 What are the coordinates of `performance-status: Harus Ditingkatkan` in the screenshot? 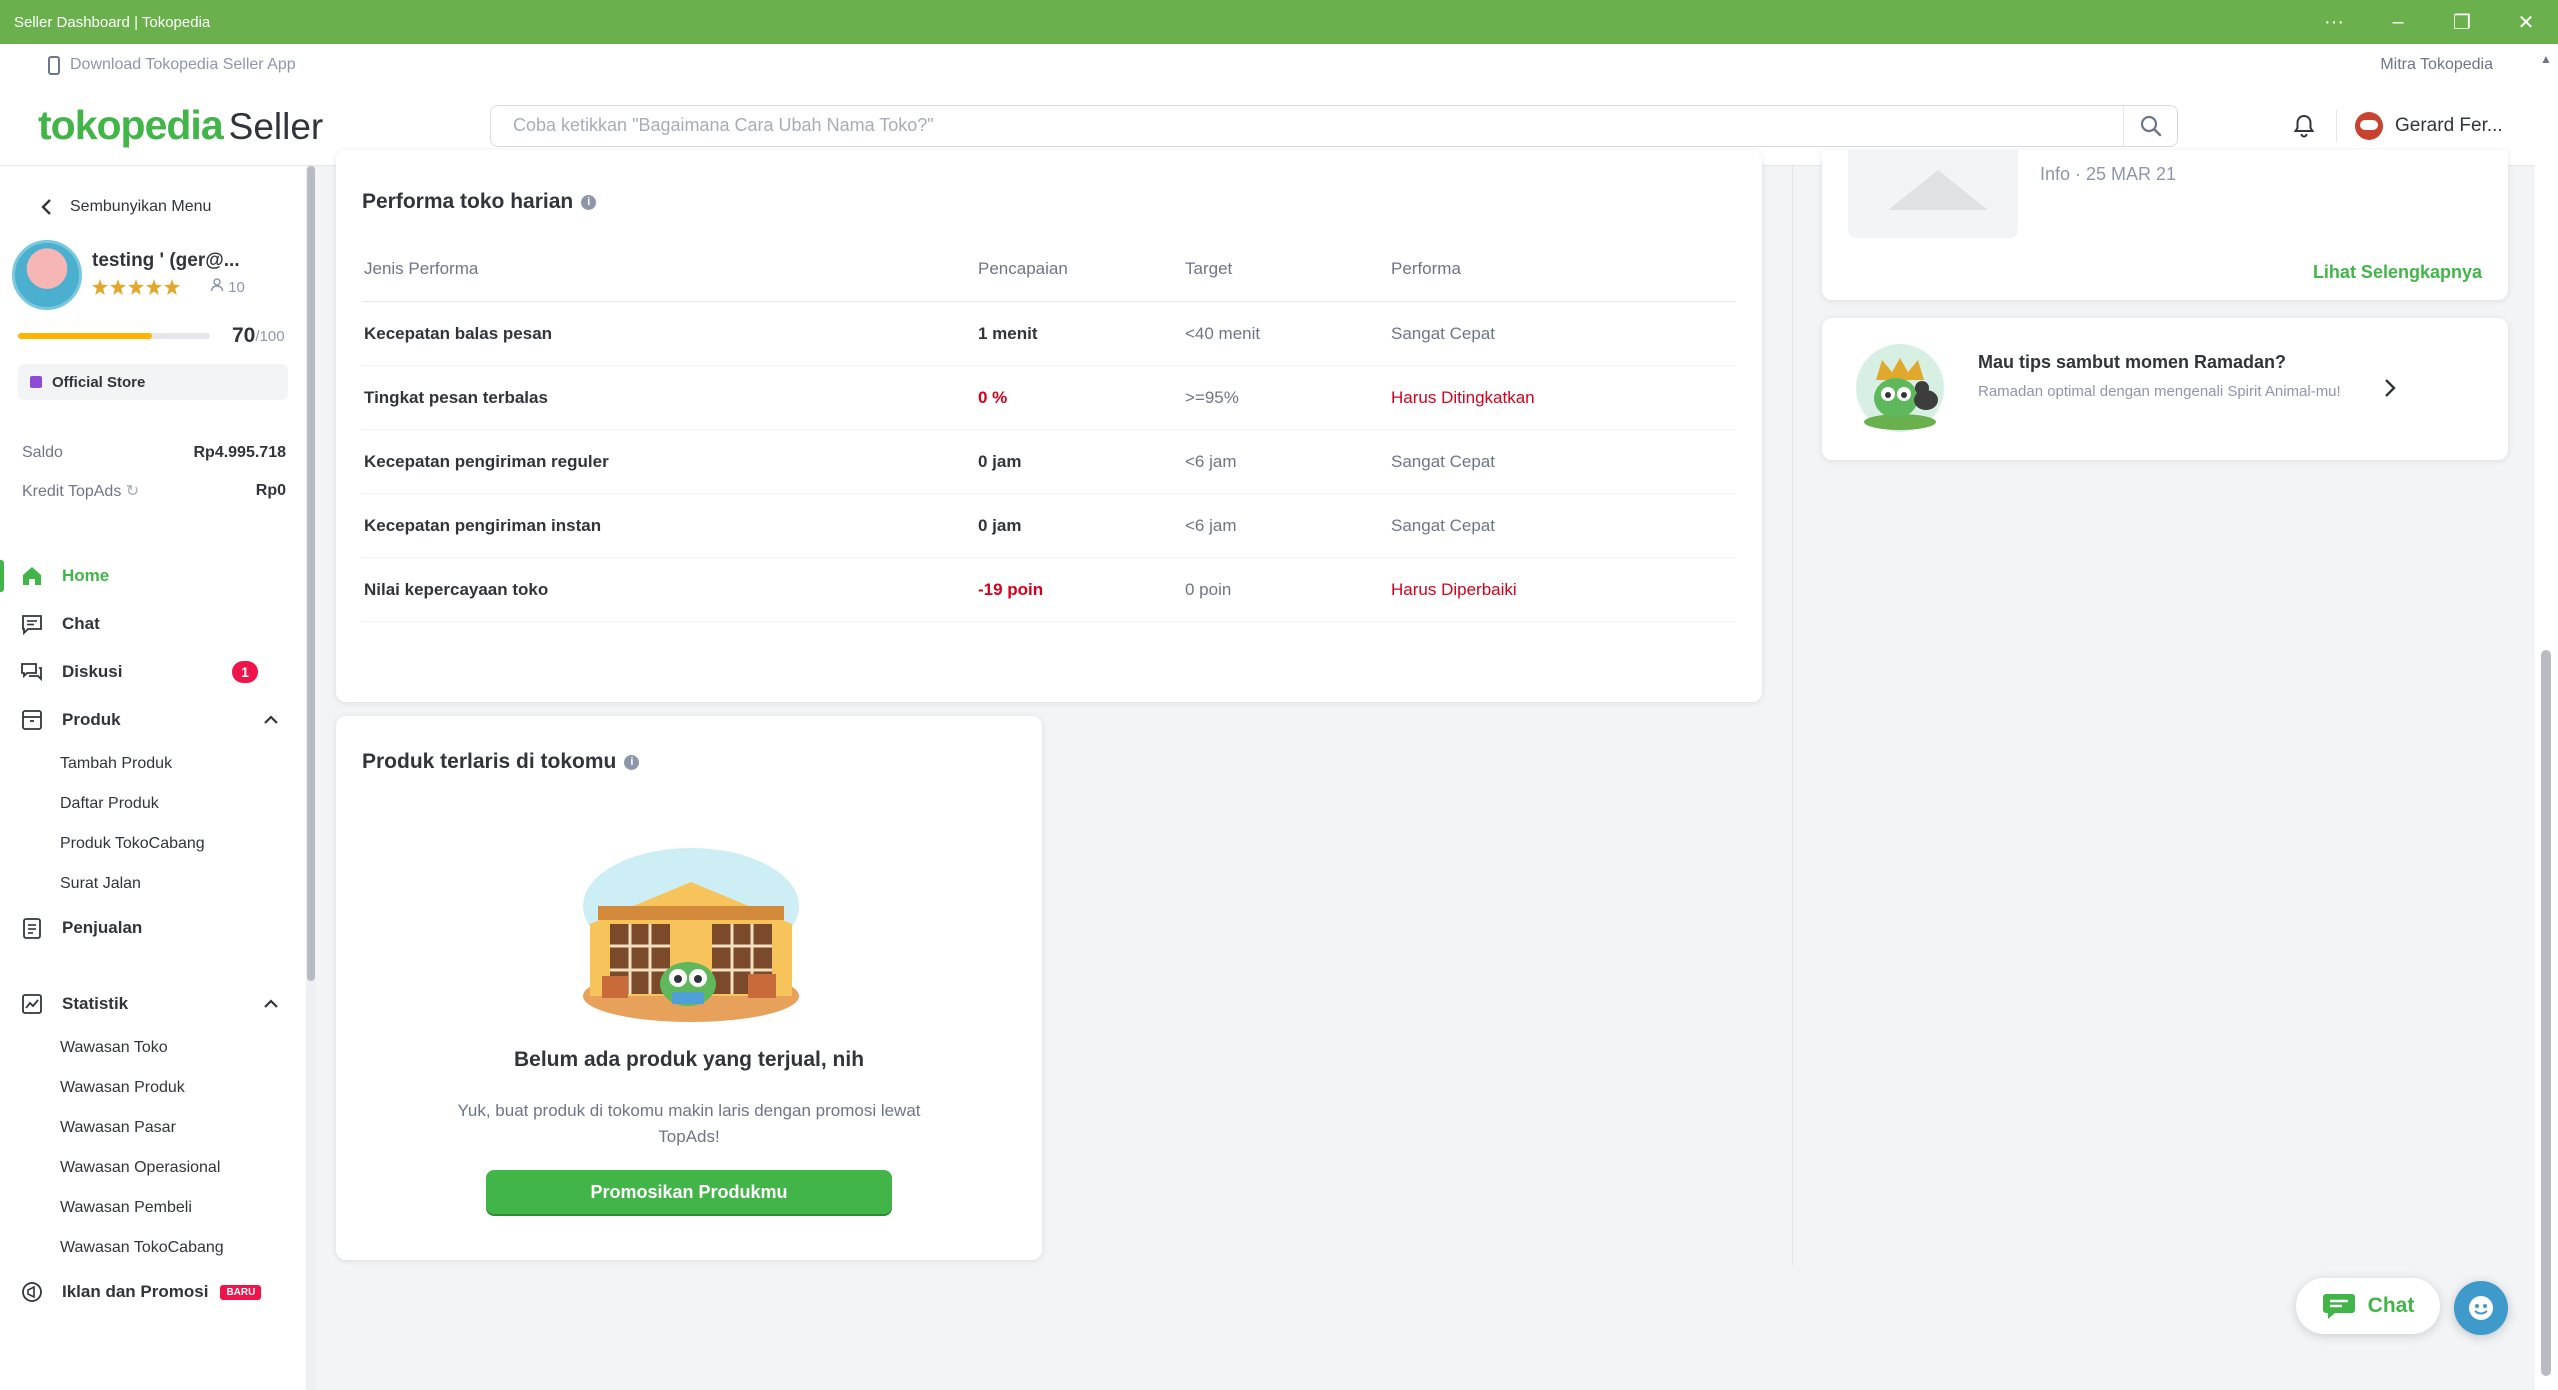 It's located at (1463, 397).